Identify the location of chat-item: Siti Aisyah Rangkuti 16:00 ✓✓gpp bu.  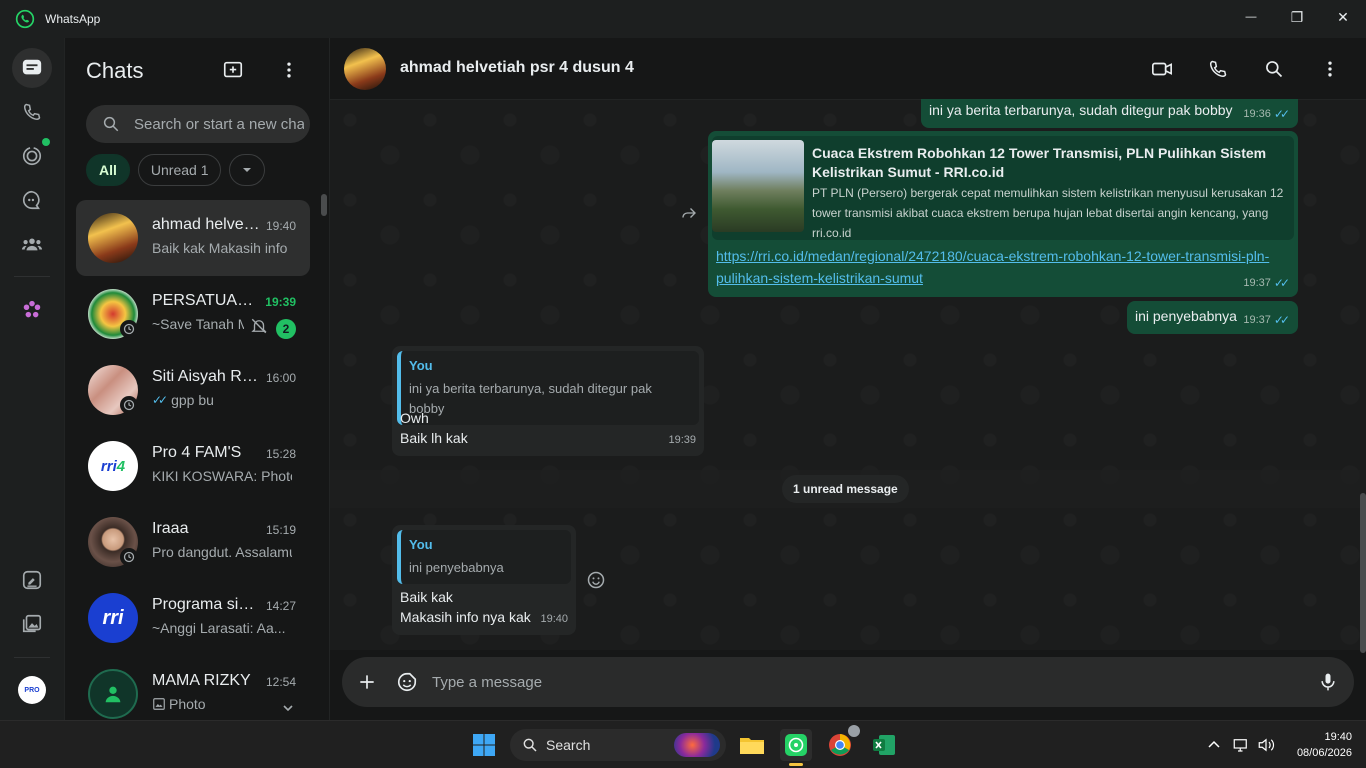
(193, 390).